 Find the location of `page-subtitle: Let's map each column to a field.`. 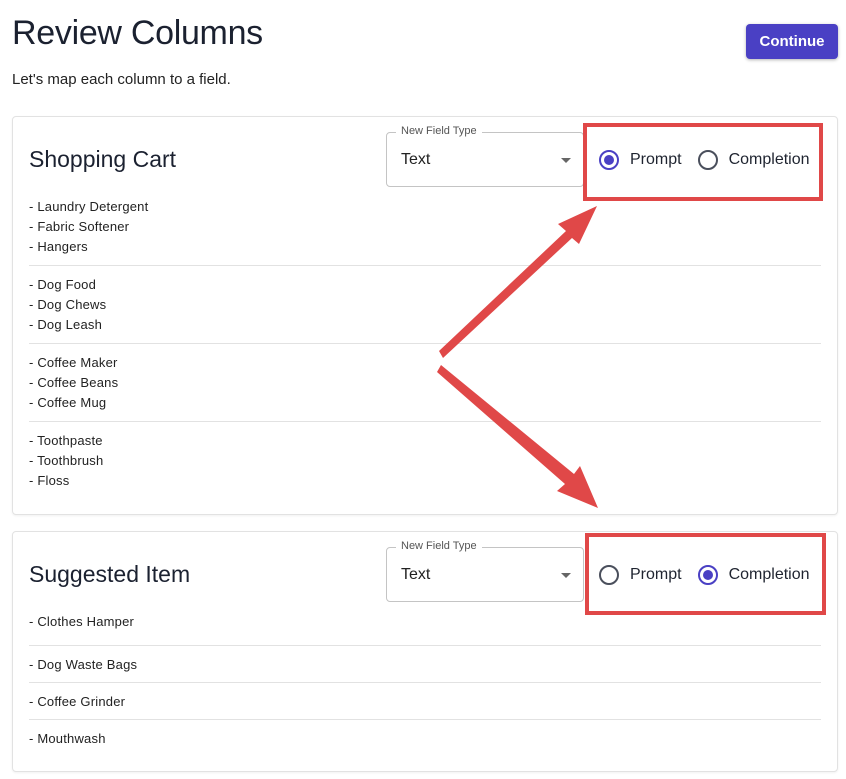

page-subtitle: Let's map each column to a field. is located at coordinates (121, 79).